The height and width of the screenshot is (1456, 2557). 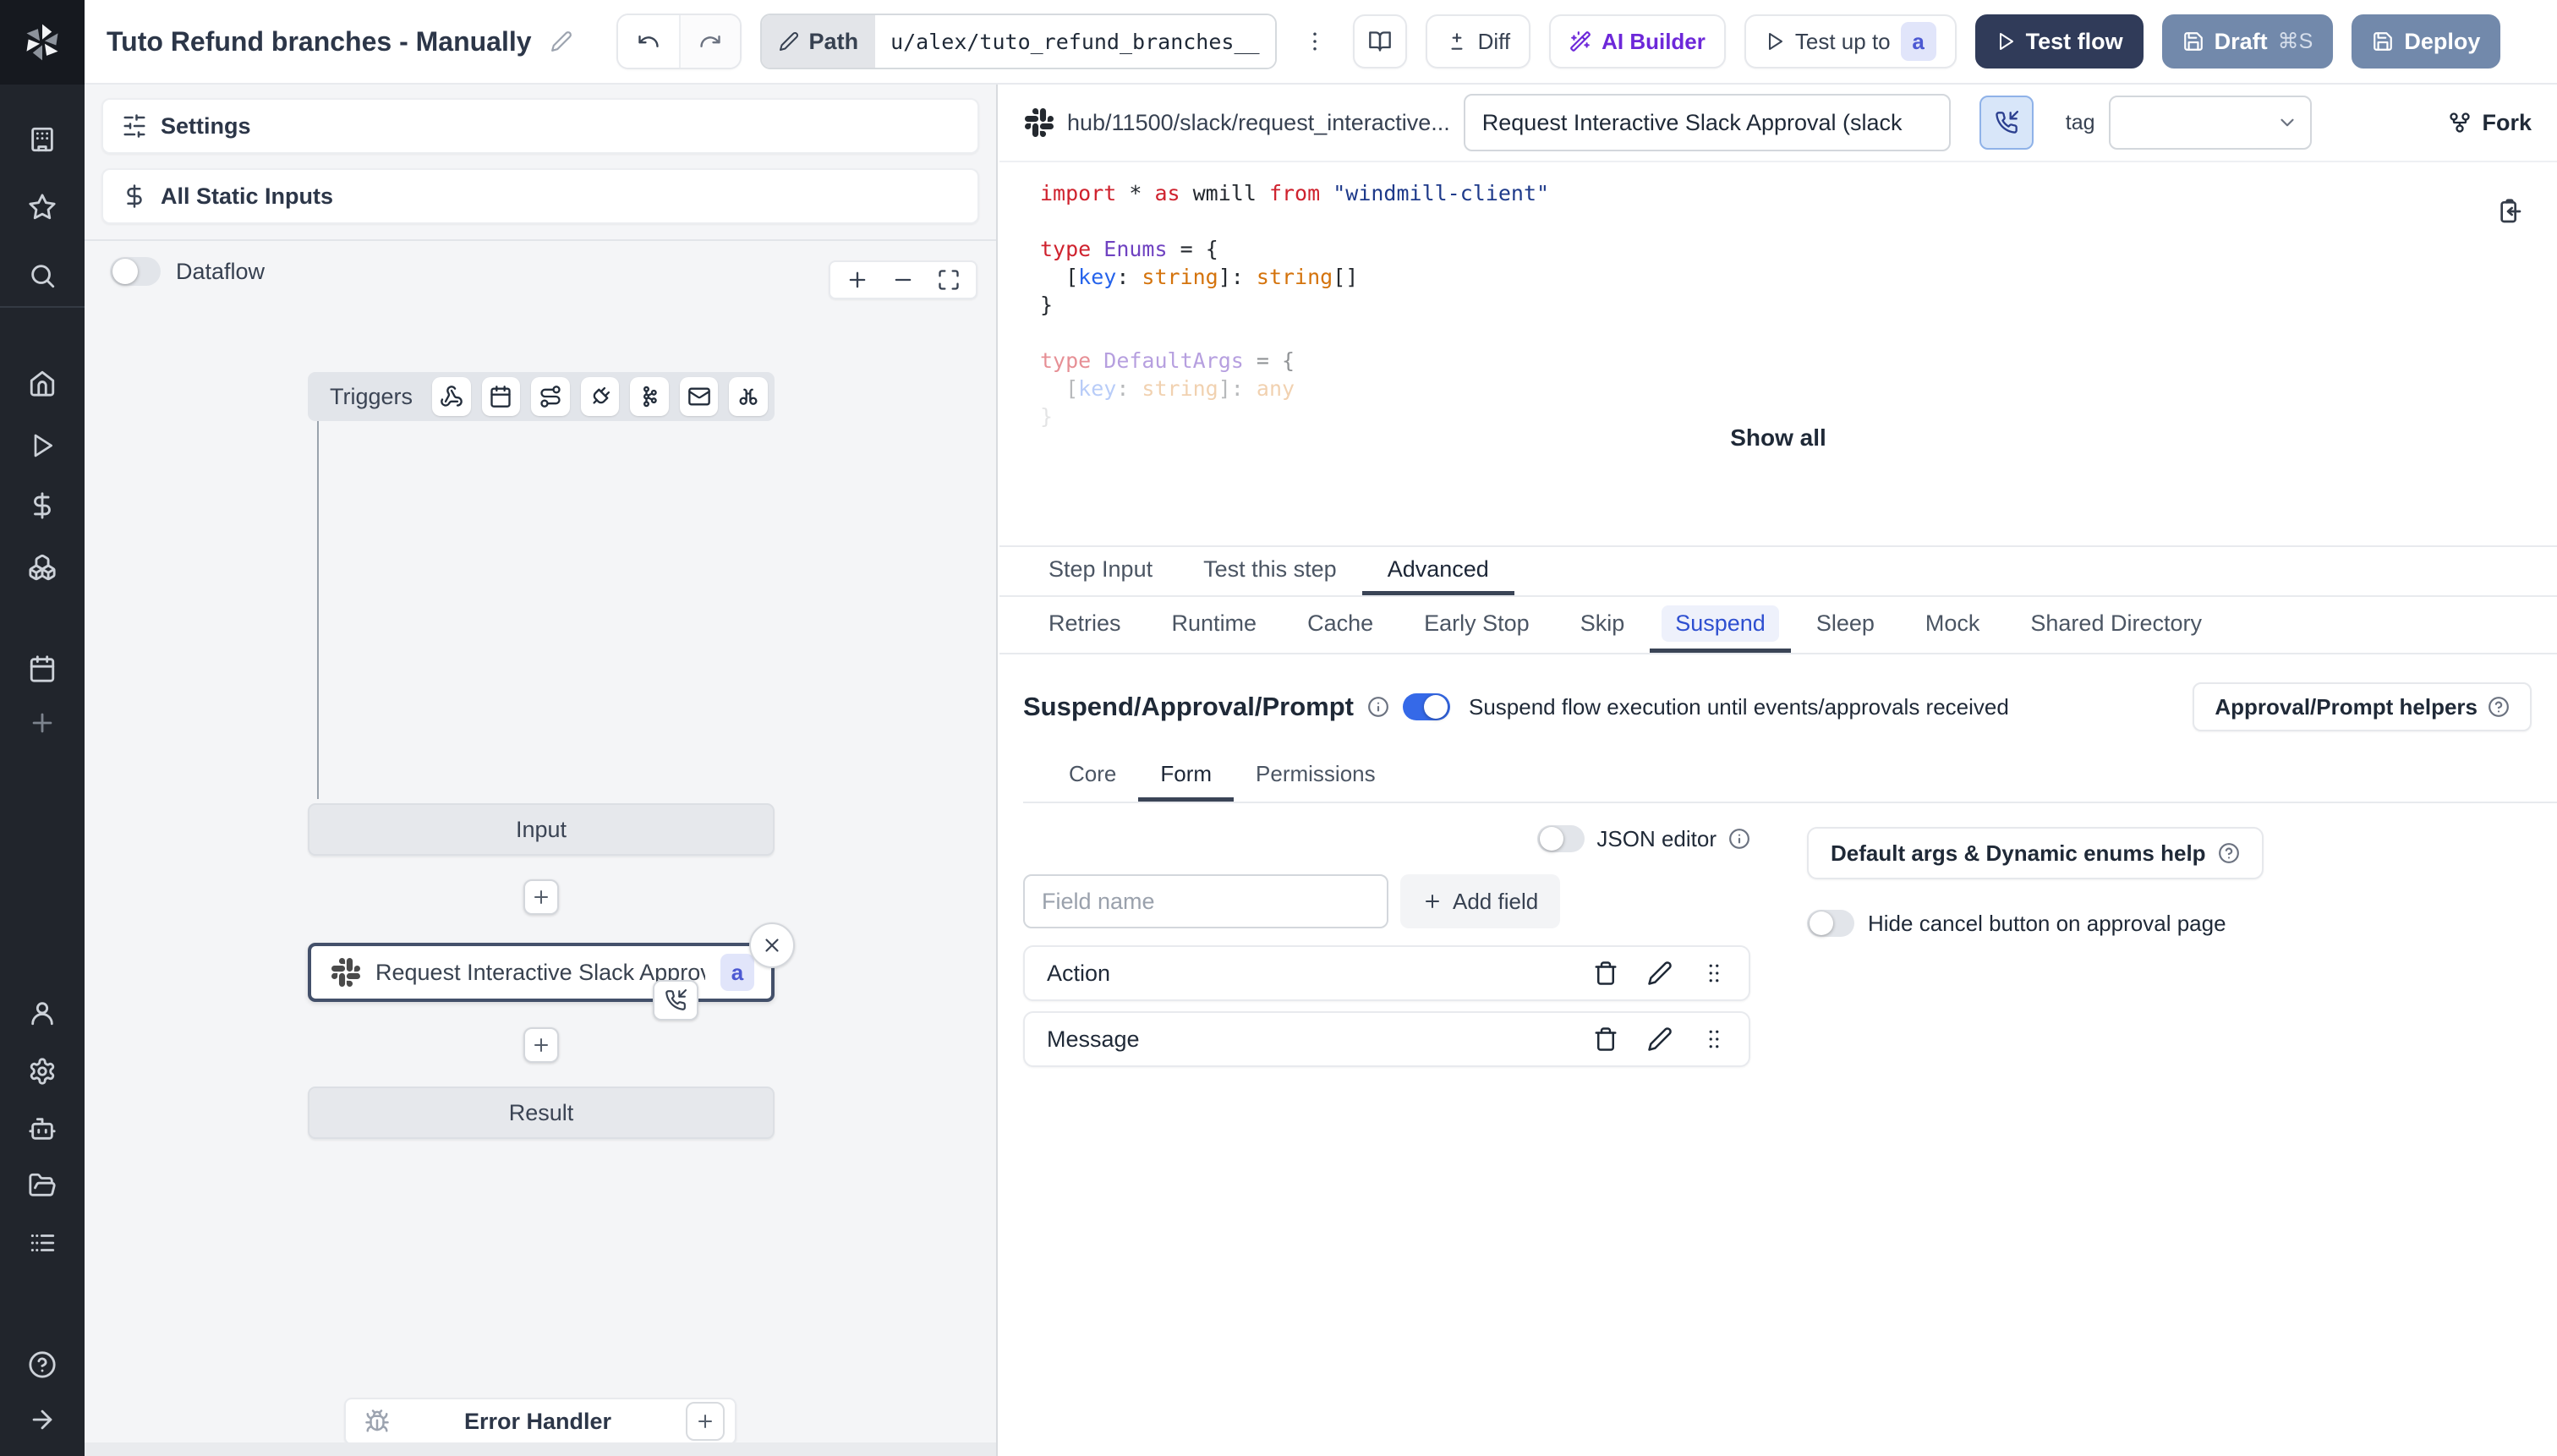 What do you see at coordinates (42, 207) in the screenshot?
I see `favorites-star-icon` at bounding box center [42, 207].